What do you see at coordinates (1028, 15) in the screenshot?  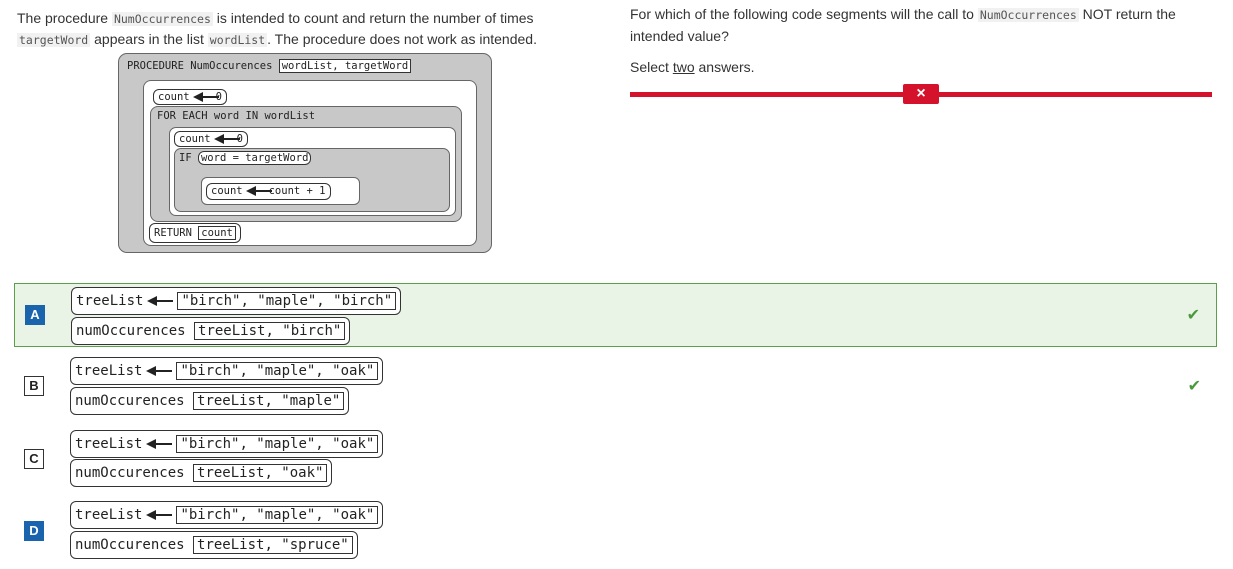 I see `question-code: NumOccurrences` at bounding box center [1028, 15].